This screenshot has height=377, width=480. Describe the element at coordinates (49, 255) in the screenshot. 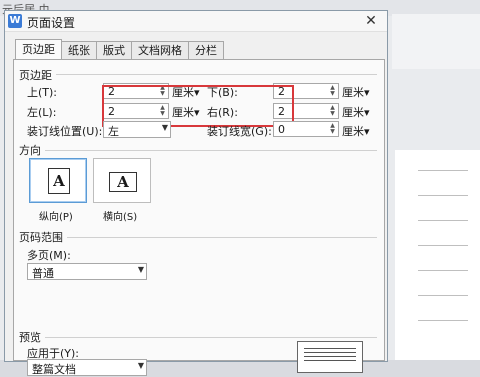

I see `multiple-pages-label: 多页(M):` at that location.